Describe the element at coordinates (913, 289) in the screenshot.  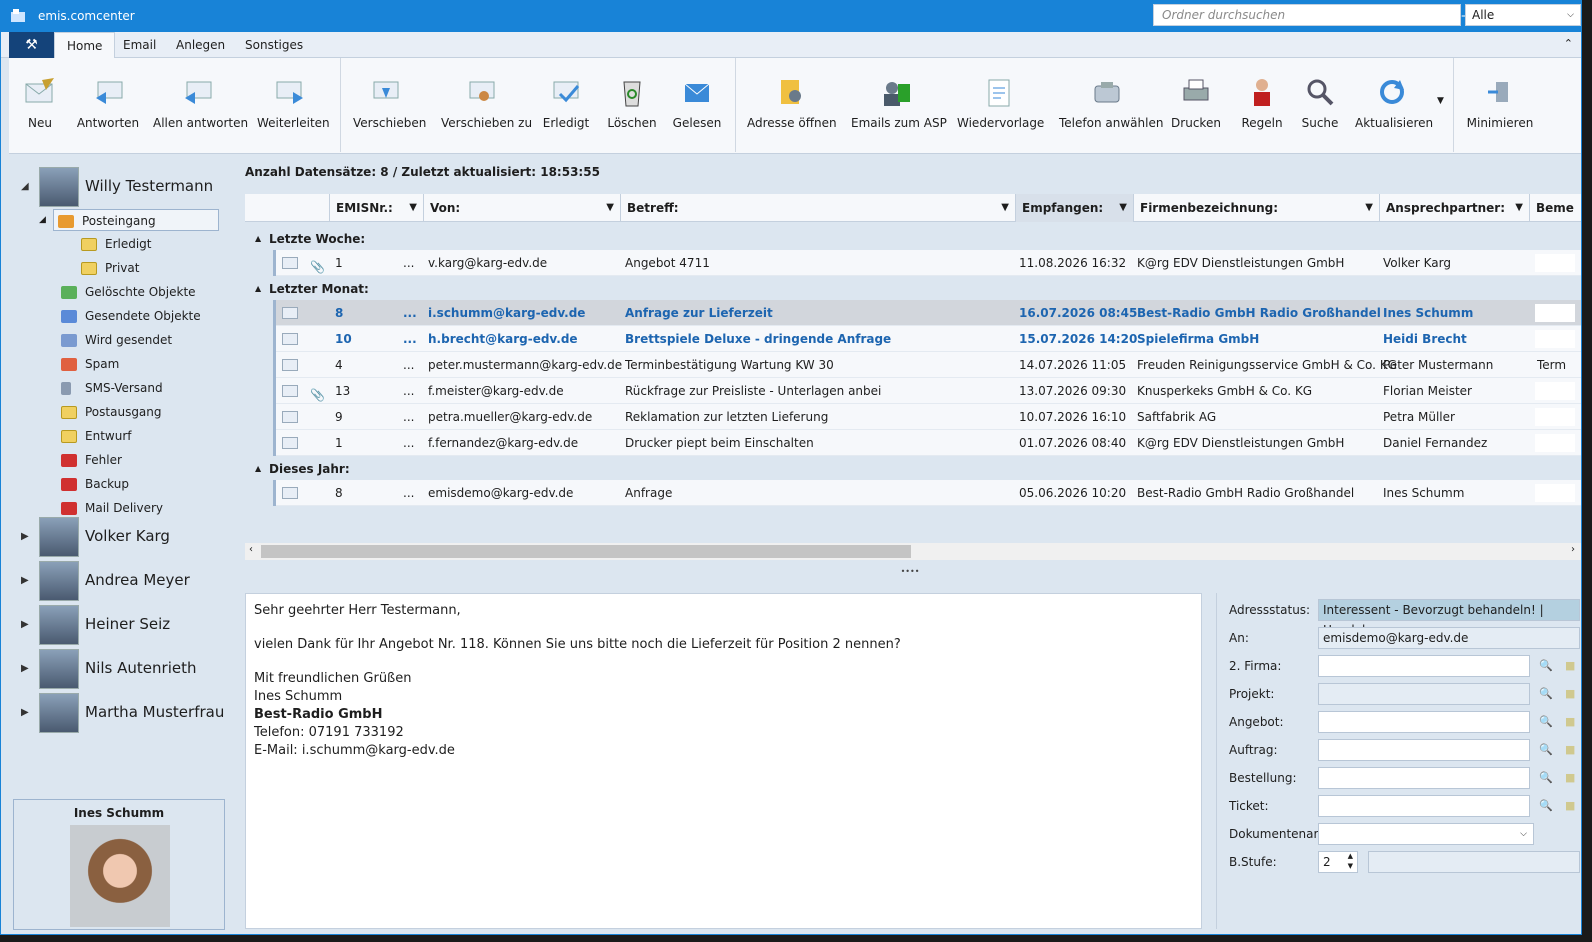
I see `group-header: ▲ Letzter Monat:` at that location.